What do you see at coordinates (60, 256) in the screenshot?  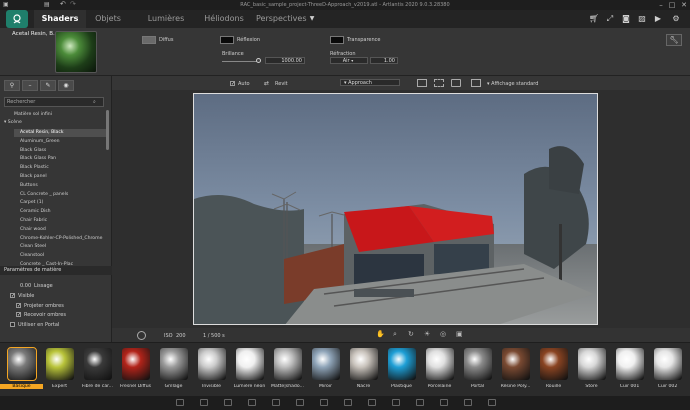 I see `tree-item-material: Cleanstool` at bounding box center [60, 256].